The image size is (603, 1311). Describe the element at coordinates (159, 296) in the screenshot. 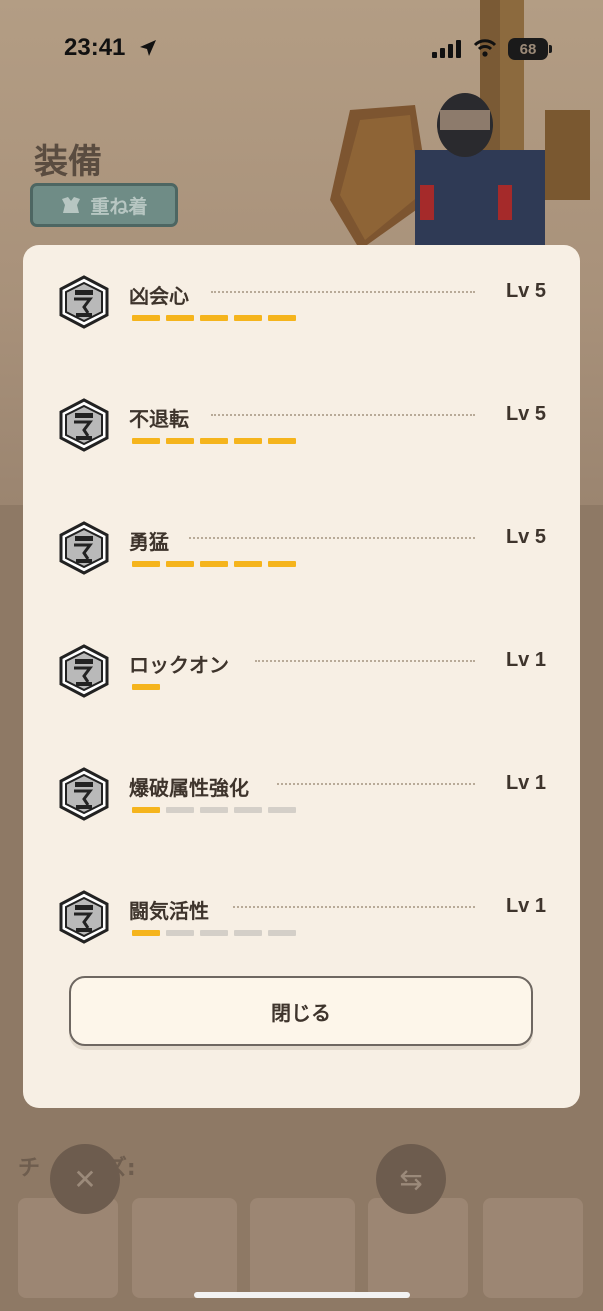

I see `skill-name: 凶会心` at that location.